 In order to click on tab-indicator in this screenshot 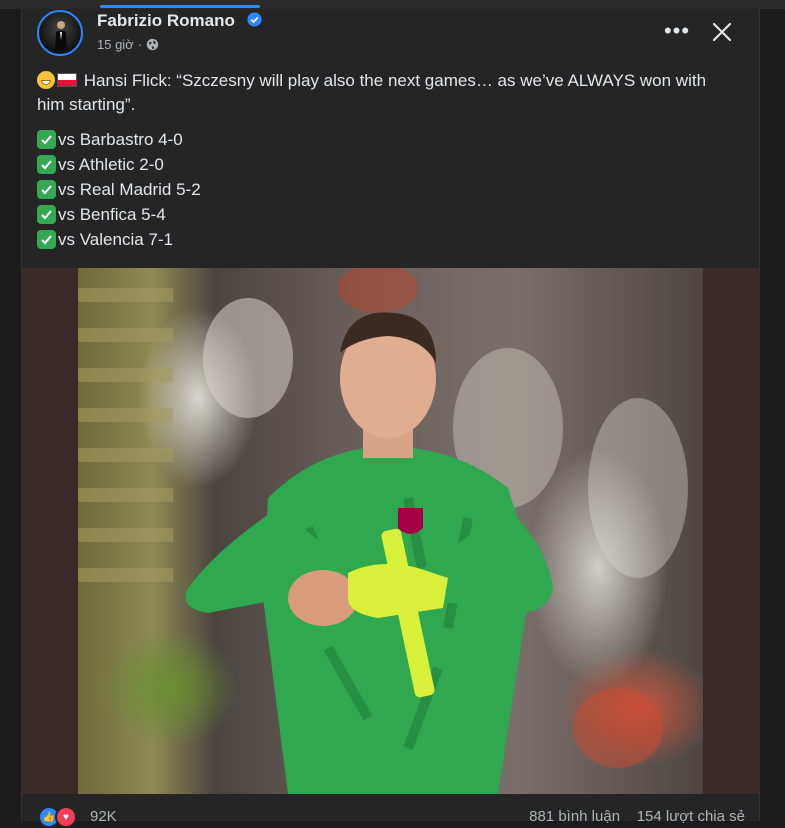, I will do `click(180, 6)`.